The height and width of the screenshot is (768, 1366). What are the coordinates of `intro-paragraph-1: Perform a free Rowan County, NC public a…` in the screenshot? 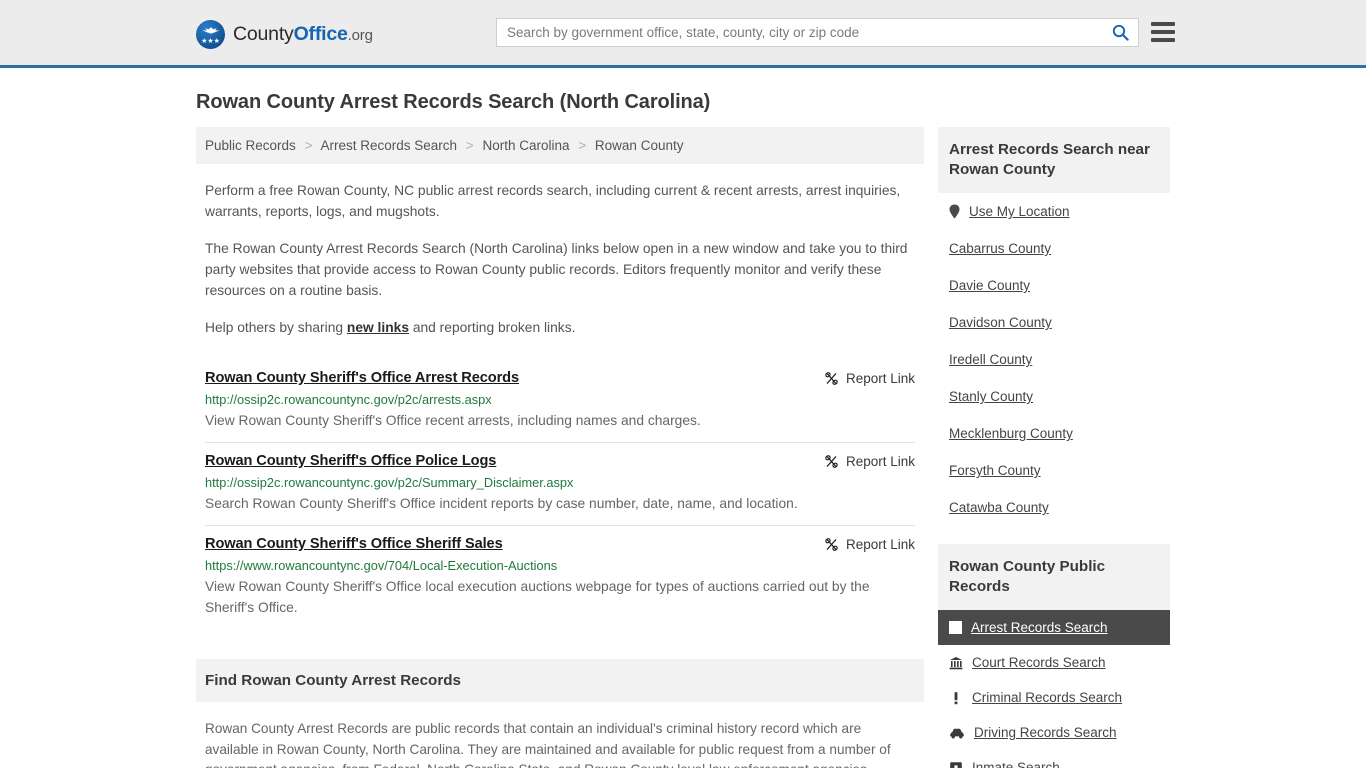 It's located at (553, 201).